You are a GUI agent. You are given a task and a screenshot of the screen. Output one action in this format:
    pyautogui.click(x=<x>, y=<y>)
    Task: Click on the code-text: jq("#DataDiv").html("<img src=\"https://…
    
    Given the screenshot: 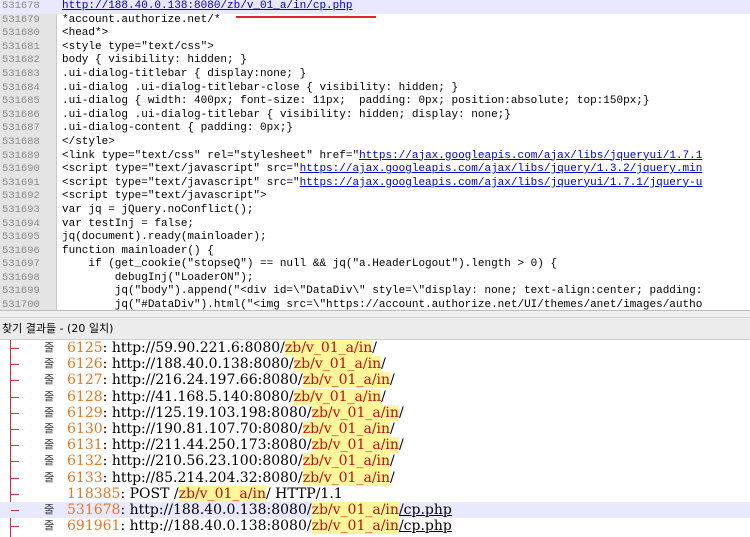 What is the action you would take?
    pyautogui.click(x=382, y=304)
    